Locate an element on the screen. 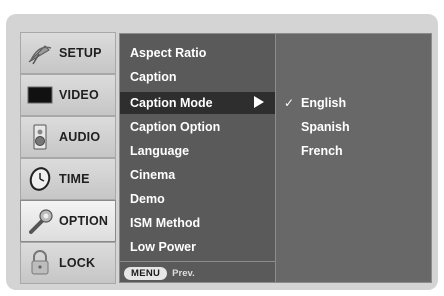 The height and width of the screenshot is (296, 444). sidebar-item-label: OPTION is located at coordinates (84, 221).